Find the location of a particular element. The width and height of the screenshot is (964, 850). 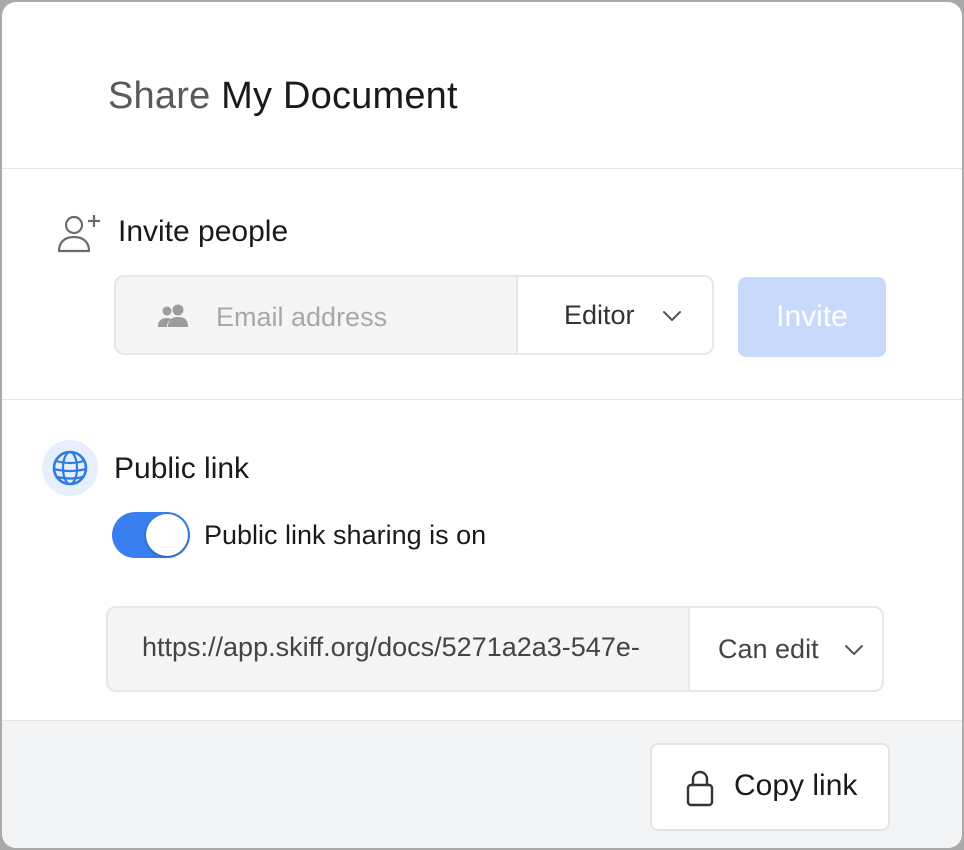

dialog-title: Share My Document is located at coordinates (283, 96).